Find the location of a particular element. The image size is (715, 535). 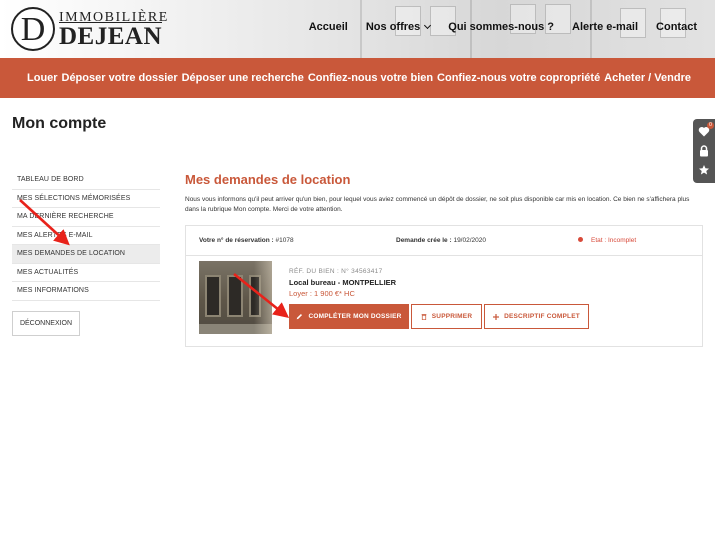

sidebar-item-derniere-recherche: MA DERNIÈRE RECHERCHE is located at coordinates (86, 217).